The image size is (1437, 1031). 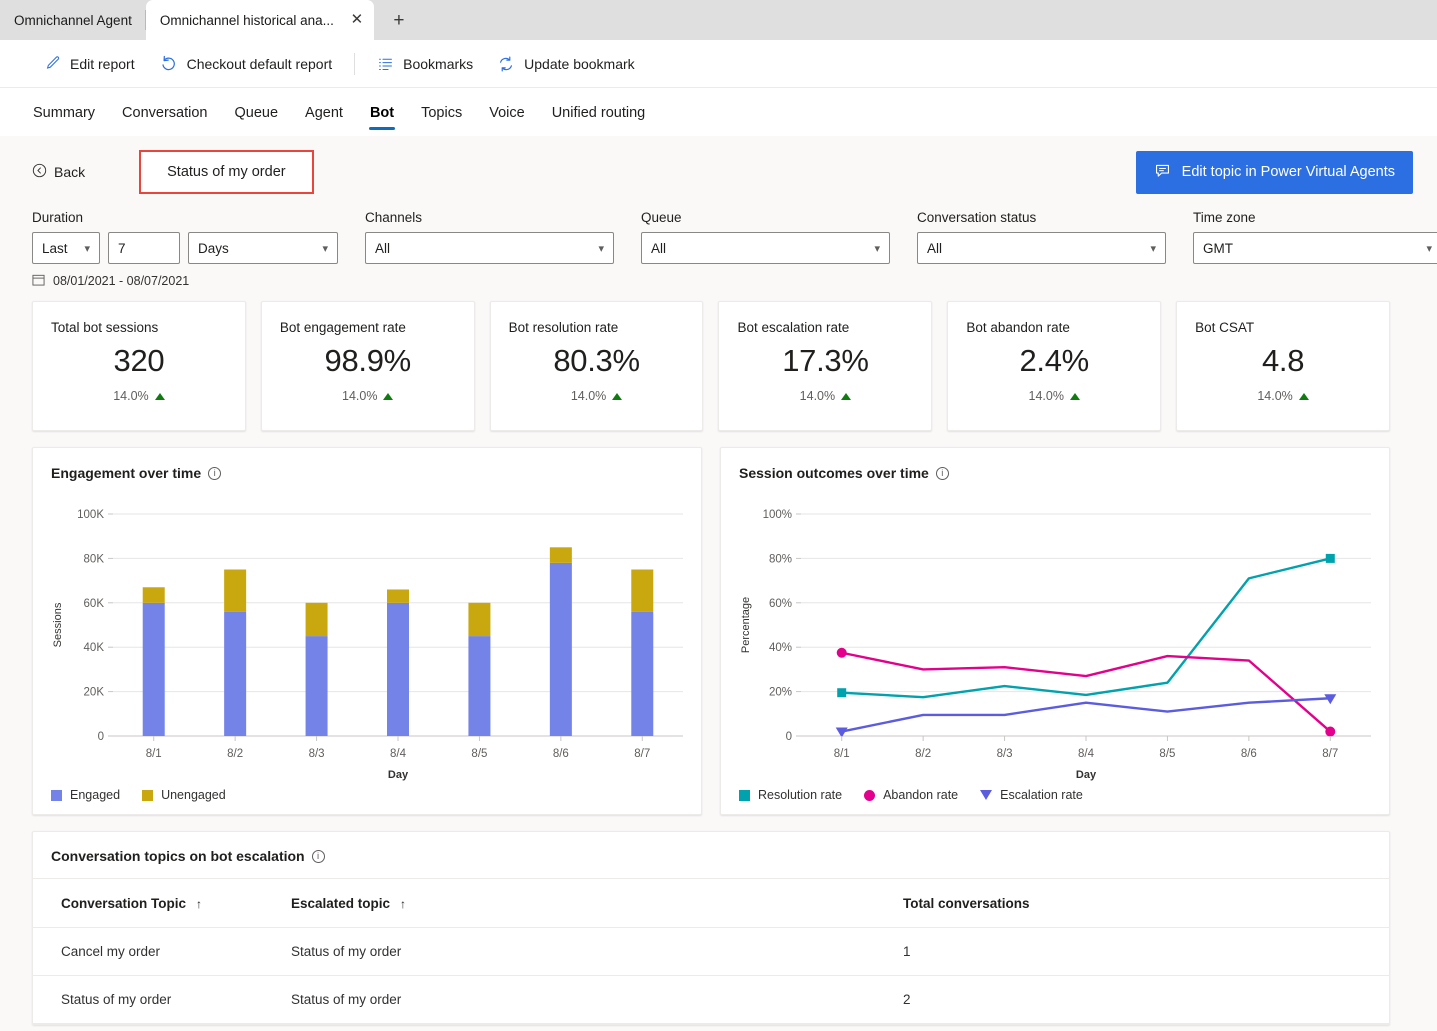 What do you see at coordinates (870, 795) in the screenshot?
I see `legend-swatch-abandon-rate` at bounding box center [870, 795].